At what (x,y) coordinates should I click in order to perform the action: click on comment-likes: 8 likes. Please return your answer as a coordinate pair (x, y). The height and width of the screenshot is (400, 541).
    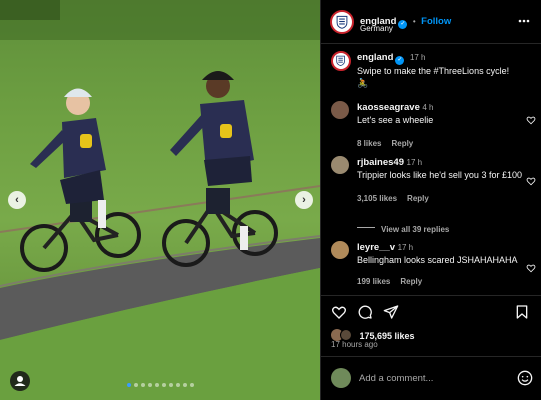
    Looking at the image, I should click on (369, 143).